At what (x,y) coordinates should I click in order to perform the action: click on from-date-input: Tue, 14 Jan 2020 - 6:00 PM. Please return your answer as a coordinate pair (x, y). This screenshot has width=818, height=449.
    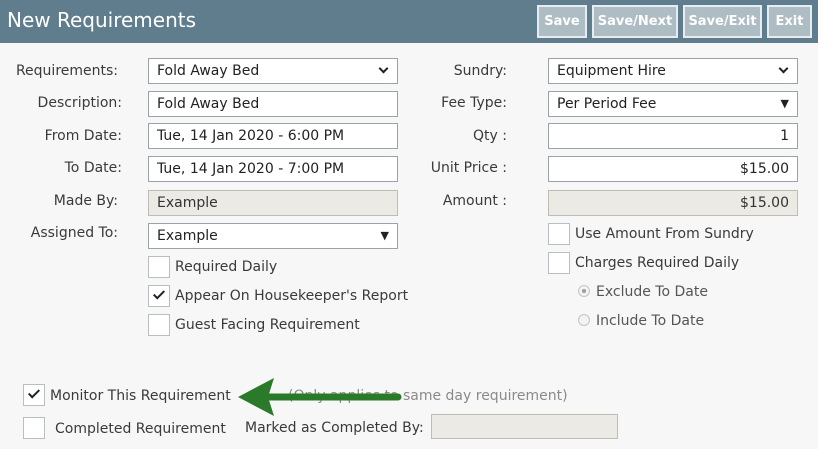
    Looking at the image, I should click on (273, 136).